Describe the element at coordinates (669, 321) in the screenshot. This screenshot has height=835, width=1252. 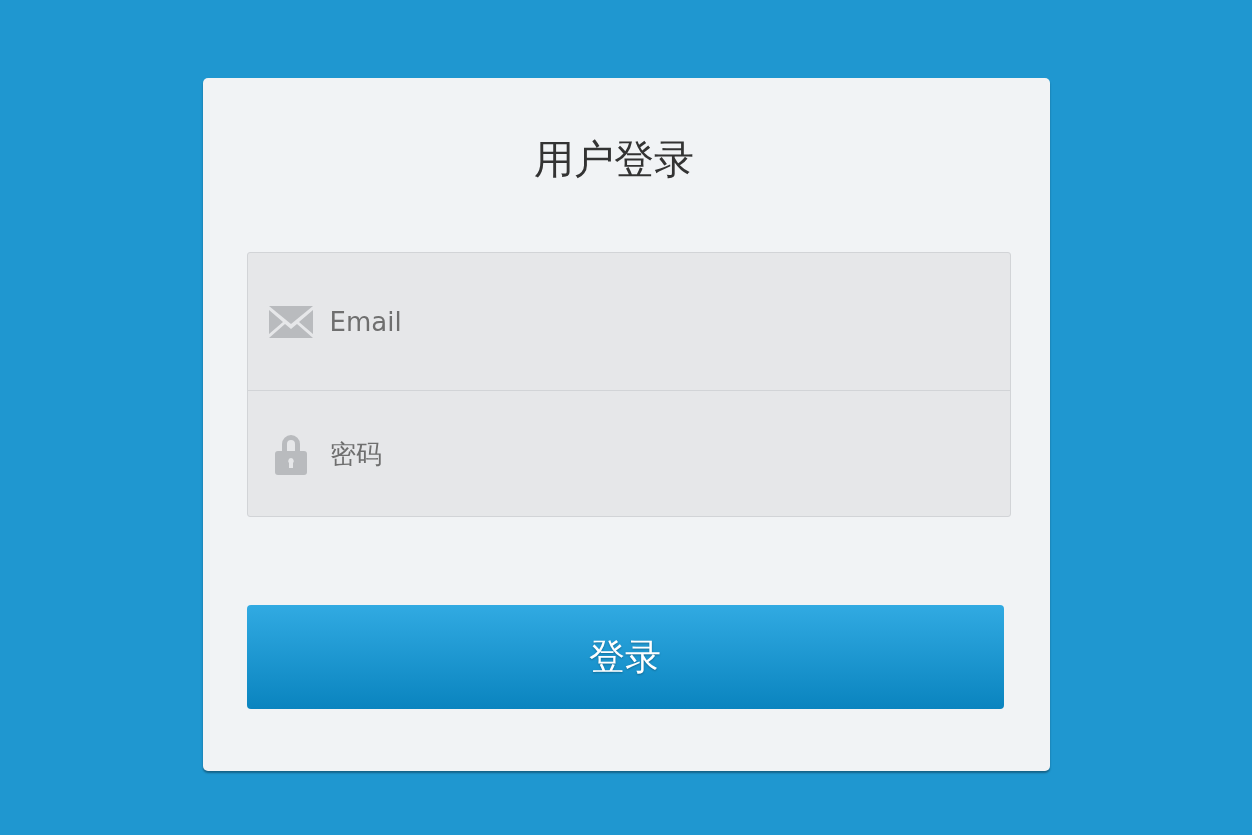
I see `email-field: Email` at that location.